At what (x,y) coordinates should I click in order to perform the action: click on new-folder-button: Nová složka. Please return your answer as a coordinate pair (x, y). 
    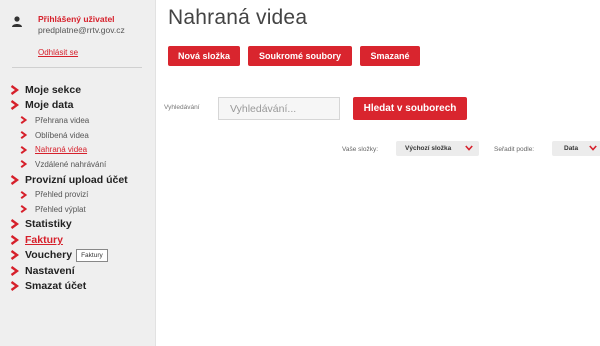
    Looking at the image, I should click on (204, 56).